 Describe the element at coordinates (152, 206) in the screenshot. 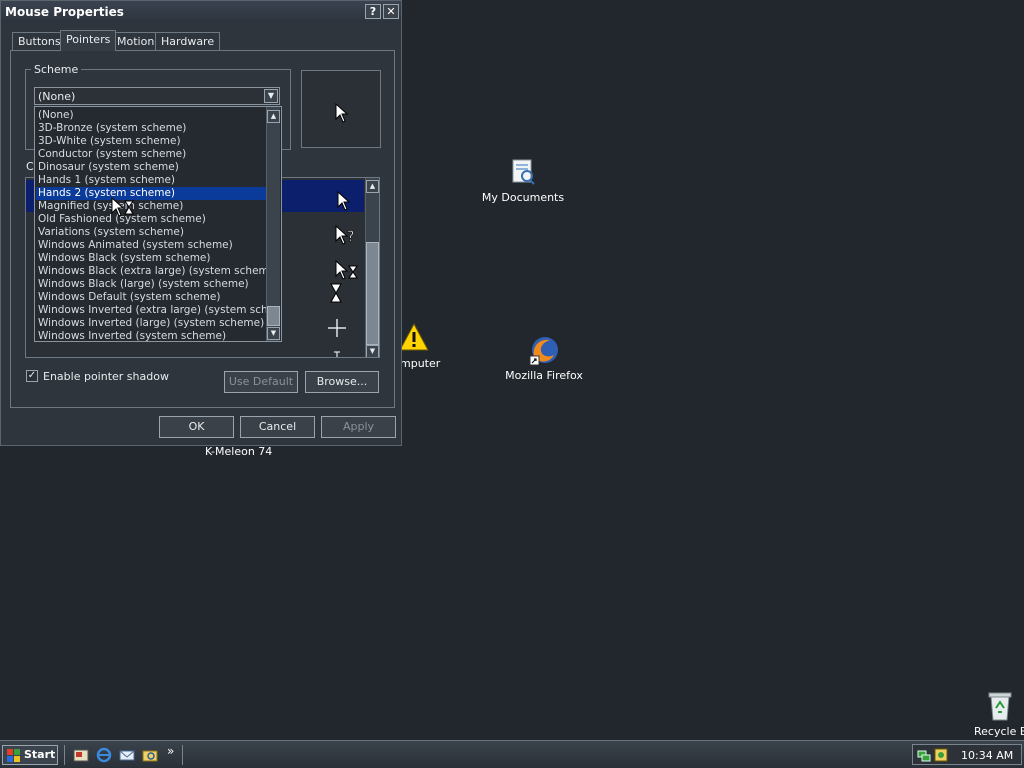

I see `scheme-option: Magnified (system scheme)` at that location.